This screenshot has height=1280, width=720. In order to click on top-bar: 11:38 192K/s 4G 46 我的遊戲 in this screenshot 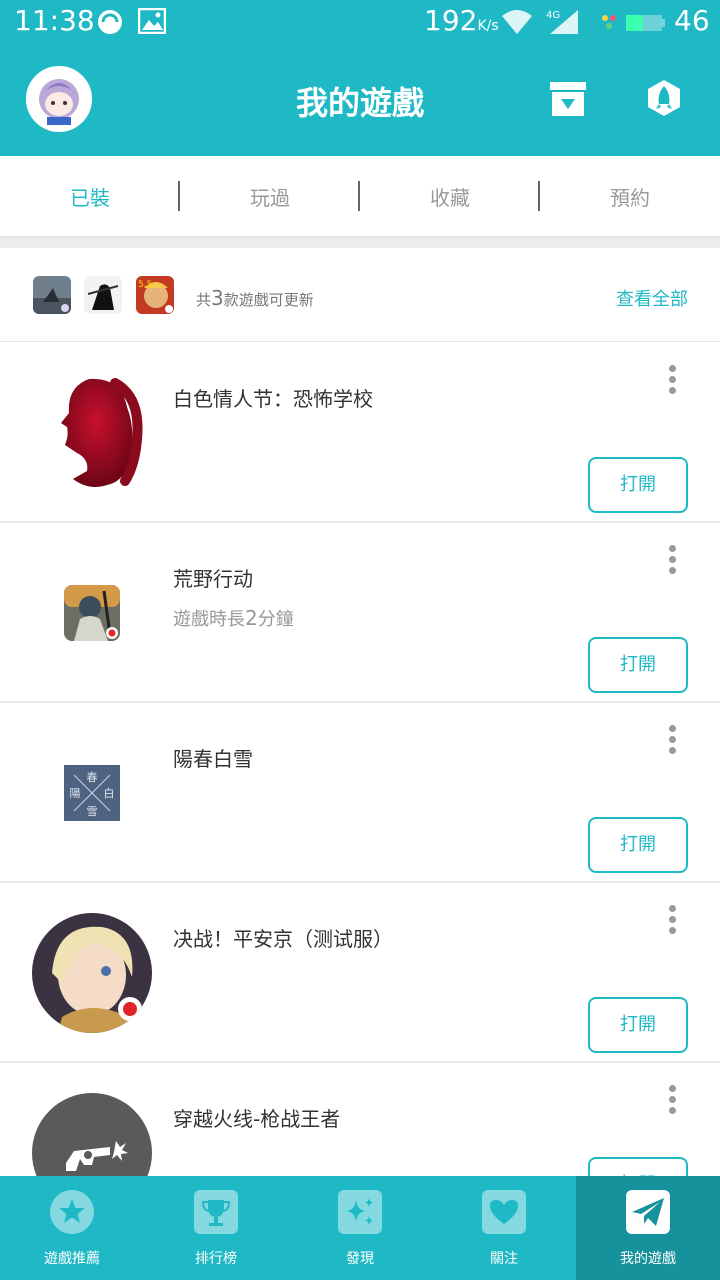, I will do `click(360, 78)`.